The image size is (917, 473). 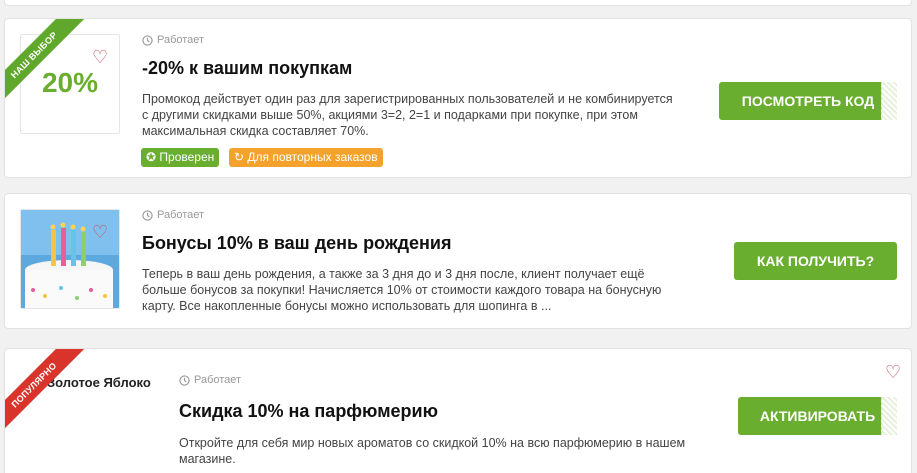 I want to click on refresh-icon: ↻, so click(x=239, y=157).